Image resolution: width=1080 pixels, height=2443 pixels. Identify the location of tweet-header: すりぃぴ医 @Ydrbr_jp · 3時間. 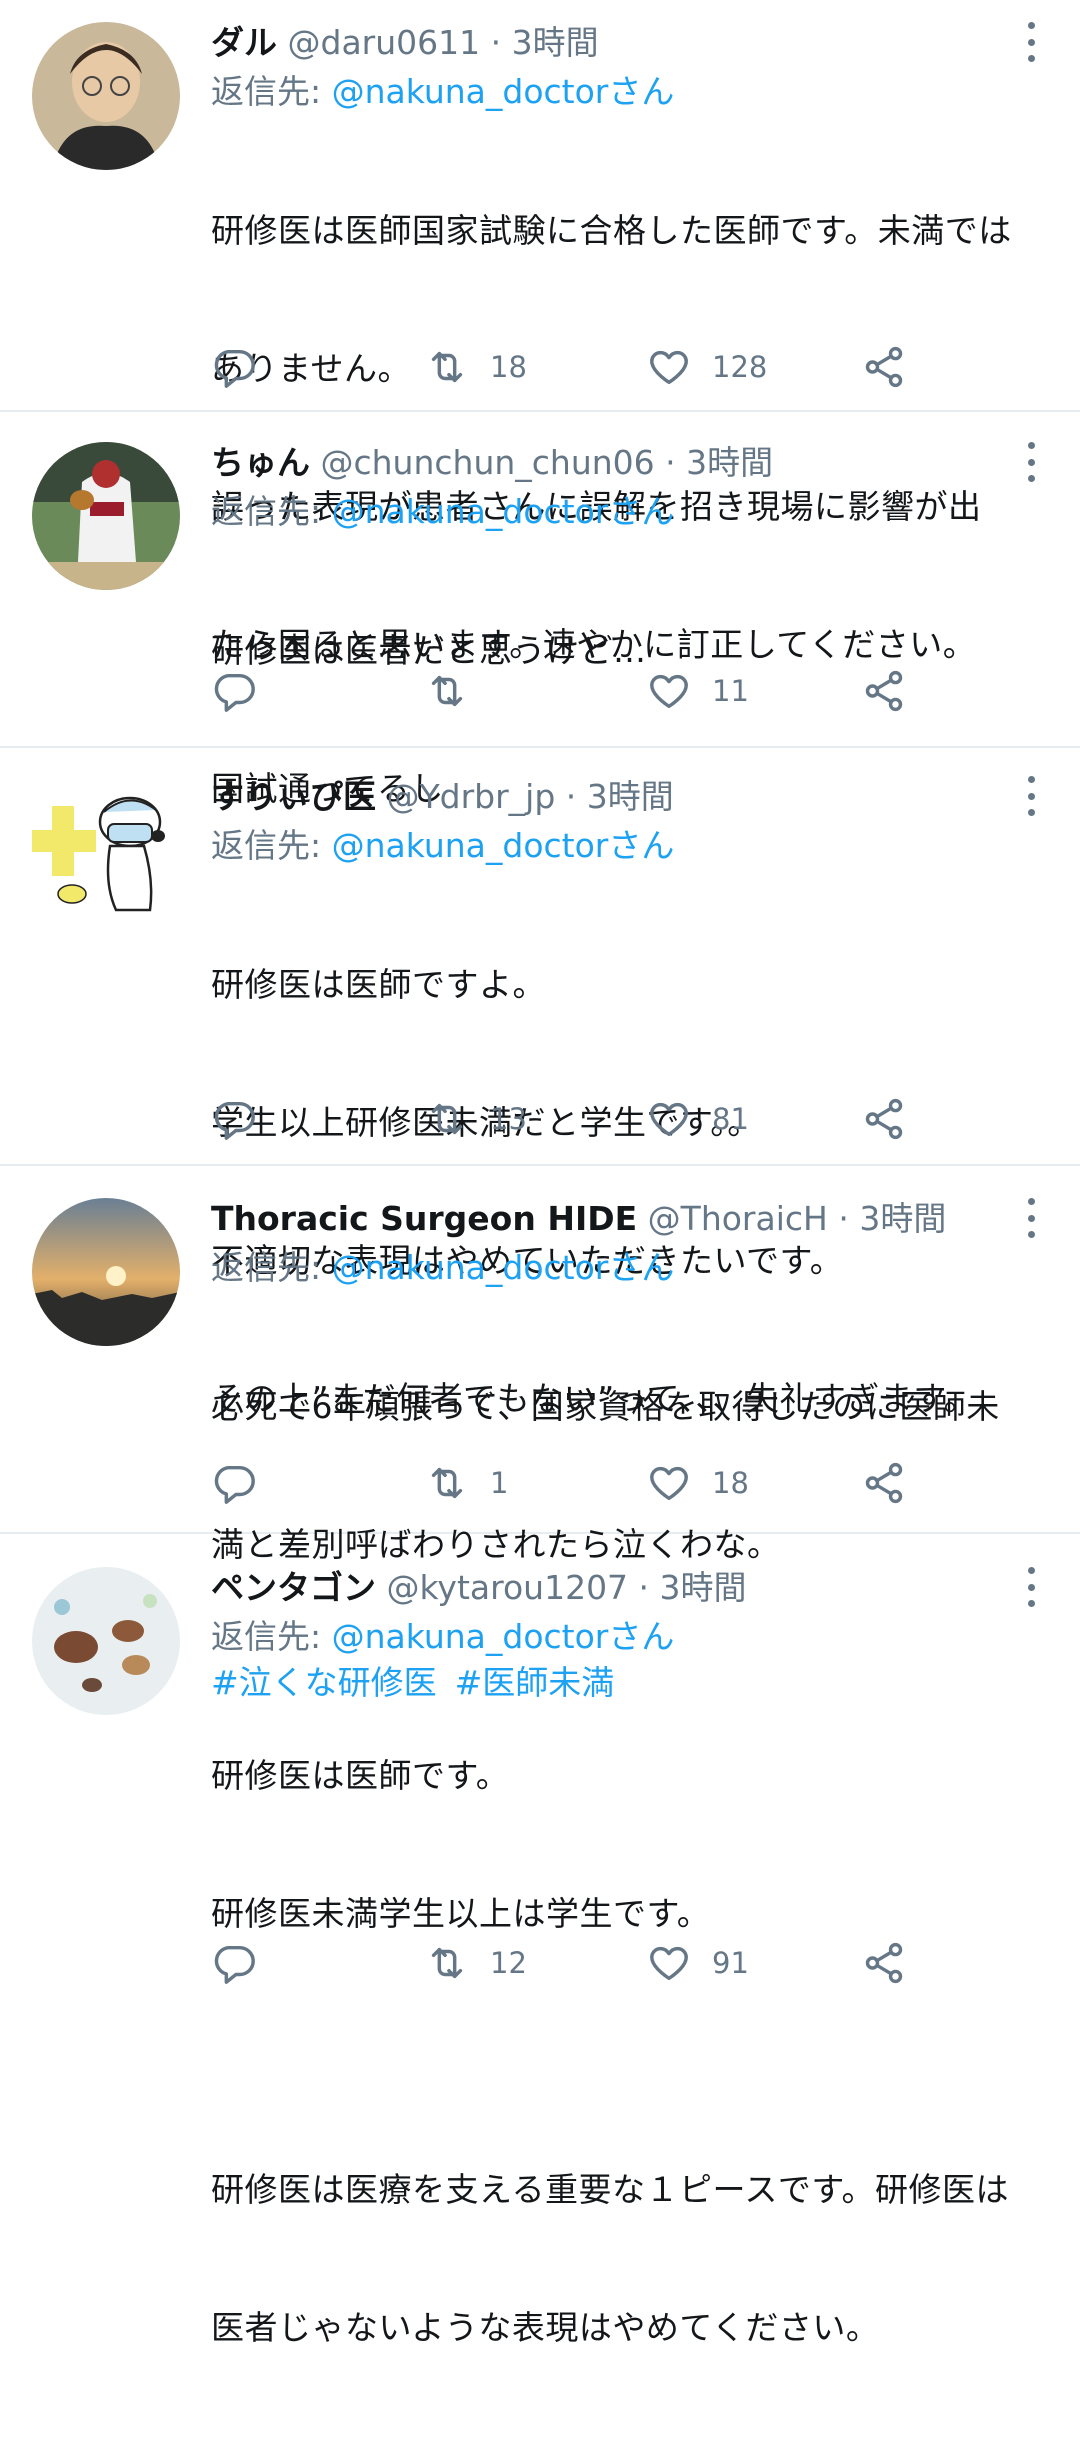
(630, 797).